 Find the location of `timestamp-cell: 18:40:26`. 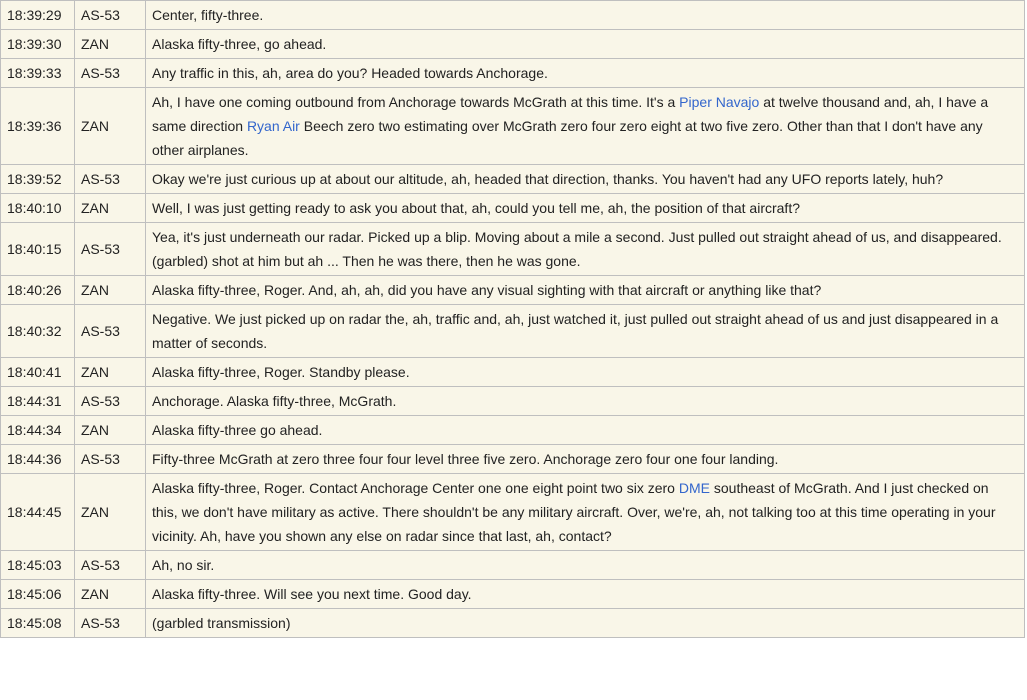

timestamp-cell: 18:40:26 is located at coordinates (37, 290).